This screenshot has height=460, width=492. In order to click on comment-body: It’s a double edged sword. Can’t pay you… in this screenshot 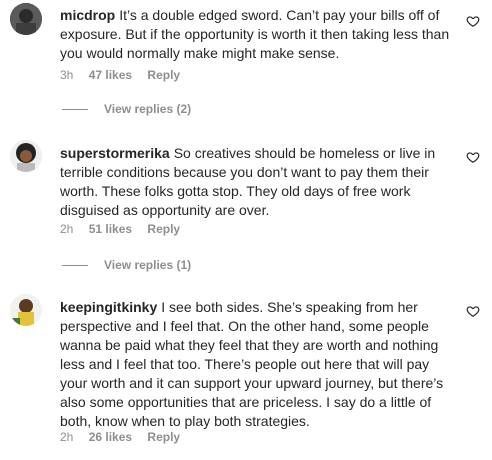, I will do `click(255, 34)`.